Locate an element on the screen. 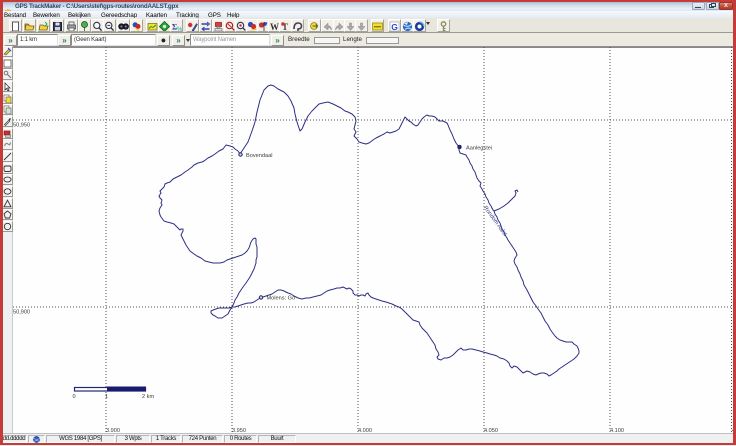 The height and width of the screenshot is (446, 736). svg-text: Molens: Go is located at coordinates (281, 299).